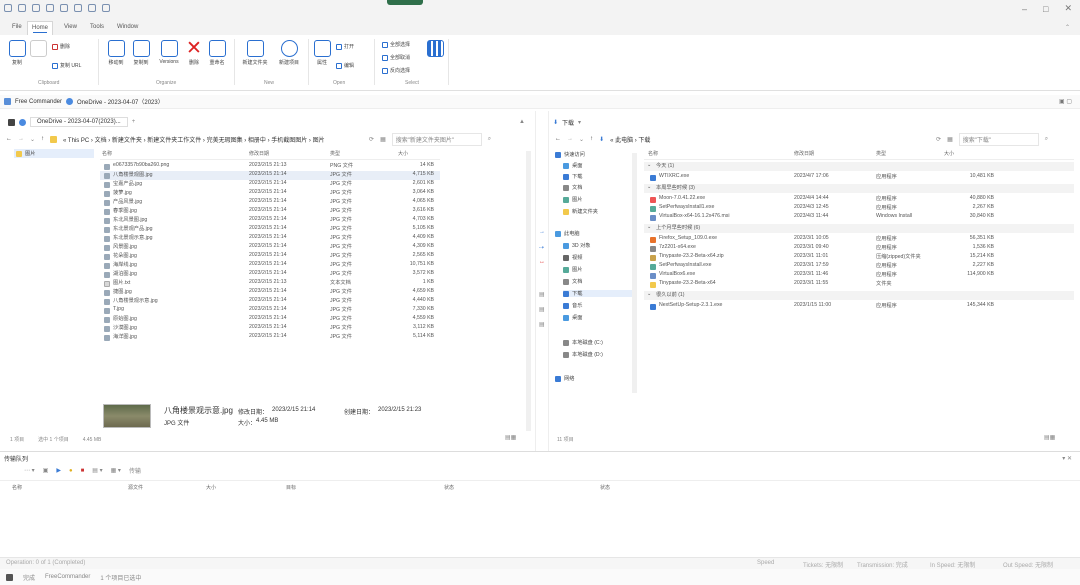 Image resolution: width=1080 pixels, height=585 pixels. I want to click on queue-options-icon: ▤ ▾, so click(97, 470).